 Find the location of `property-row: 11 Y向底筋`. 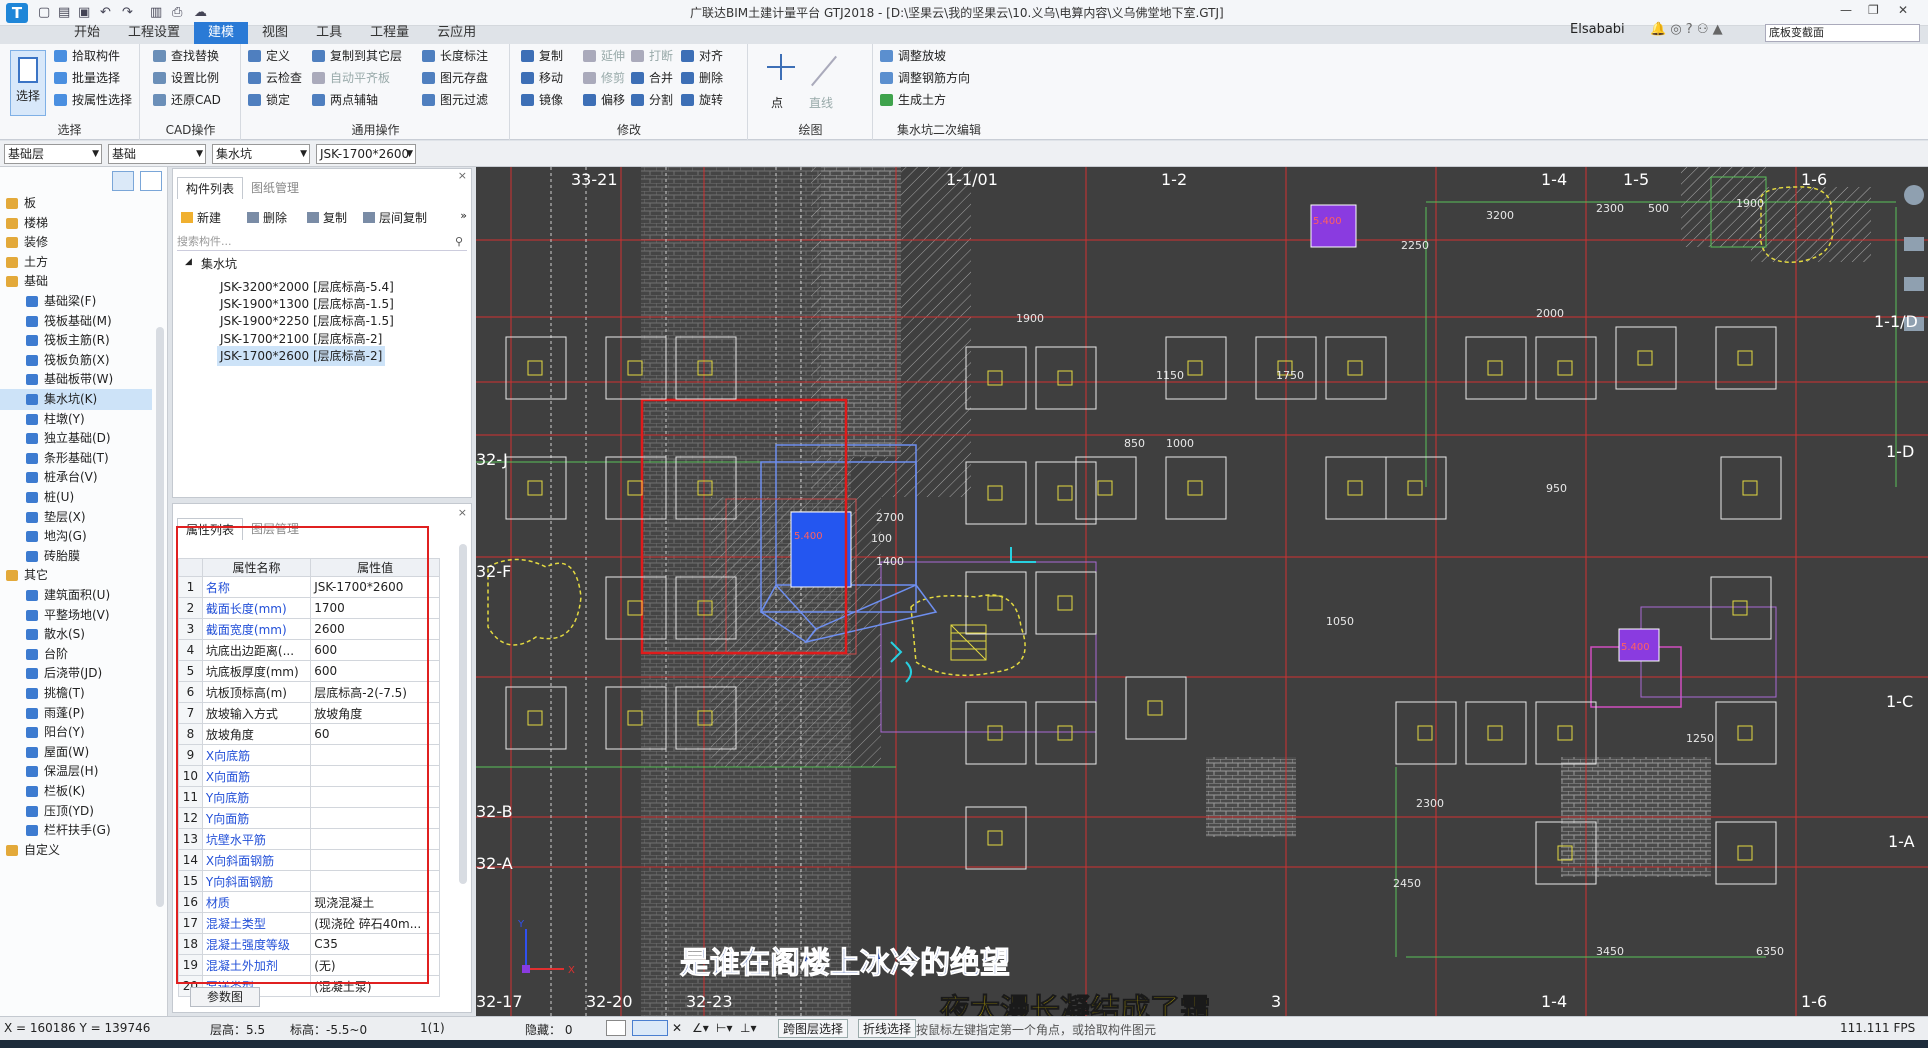

property-row: 11 Y向底筋 is located at coordinates (309, 797).